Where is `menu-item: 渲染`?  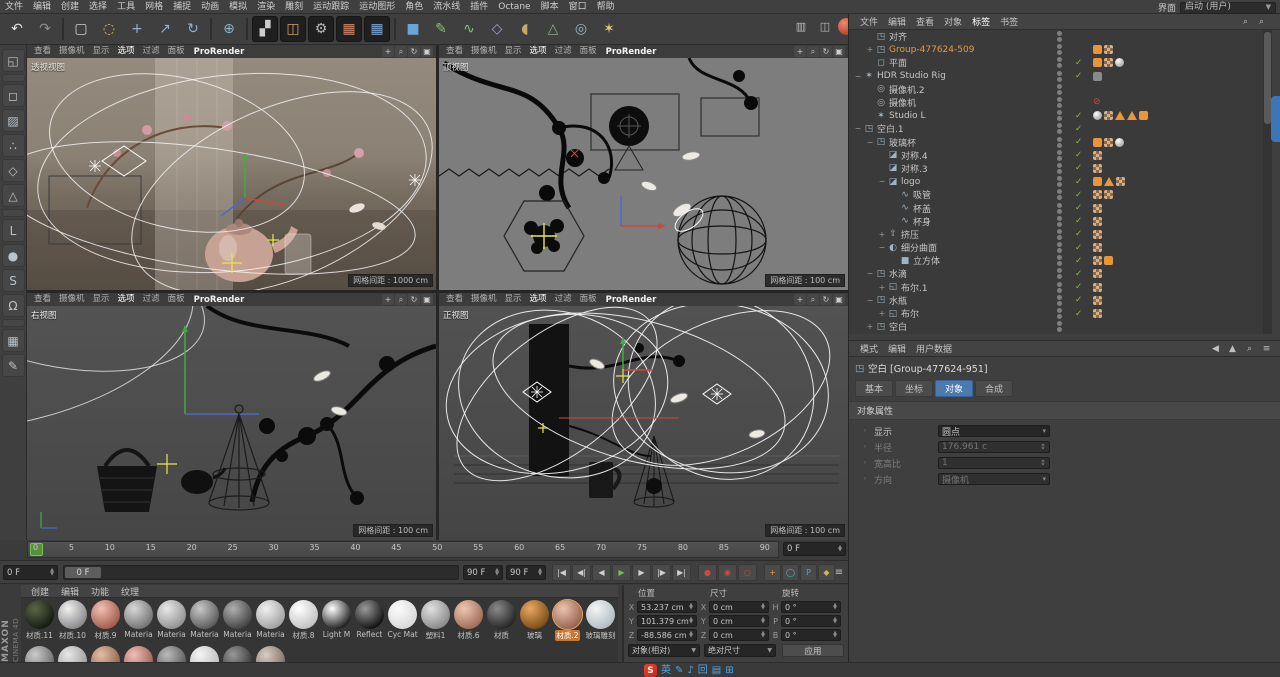
menu-item: 渲染 is located at coordinates (266, 7).